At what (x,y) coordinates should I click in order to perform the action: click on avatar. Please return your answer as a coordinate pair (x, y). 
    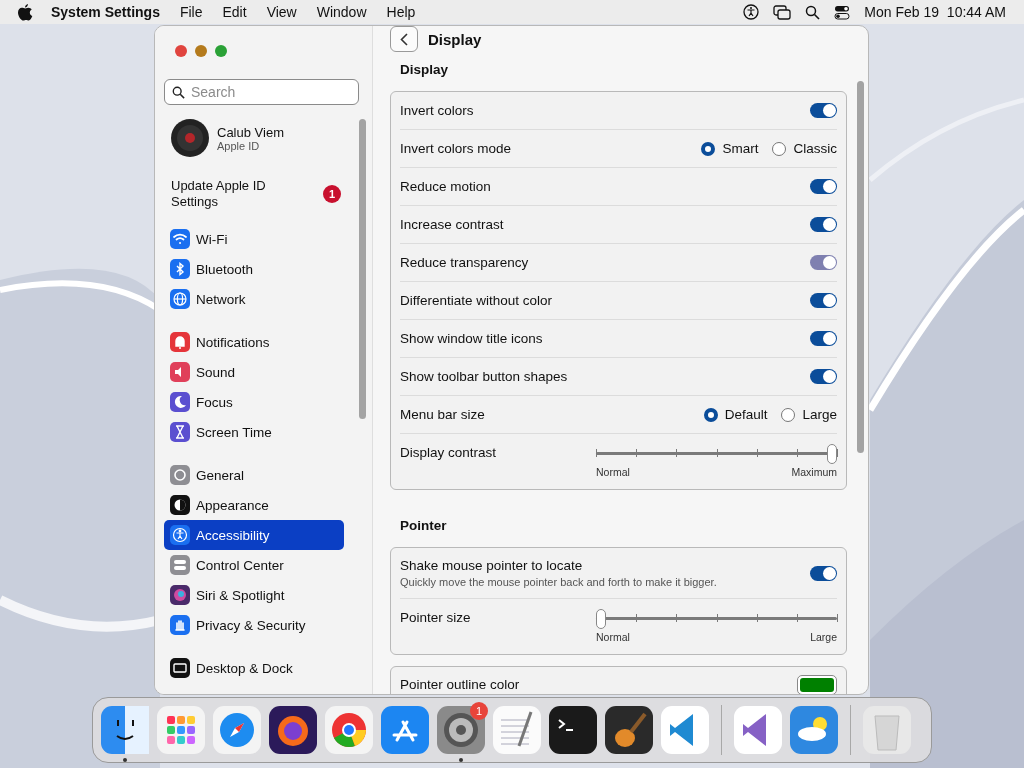
    Looking at the image, I should click on (190, 138).